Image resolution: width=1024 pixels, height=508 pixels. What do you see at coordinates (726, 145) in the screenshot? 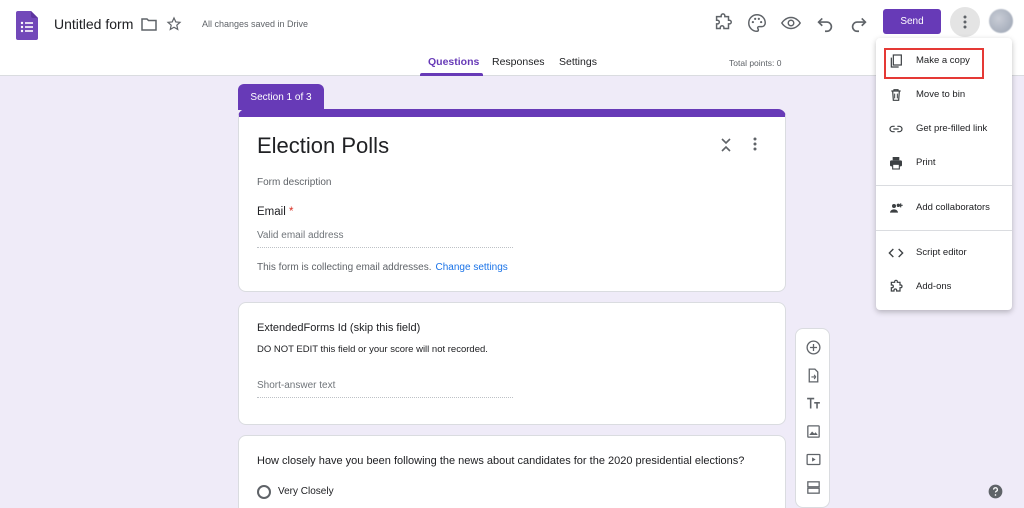
I see `collapse-section-icon` at bounding box center [726, 145].